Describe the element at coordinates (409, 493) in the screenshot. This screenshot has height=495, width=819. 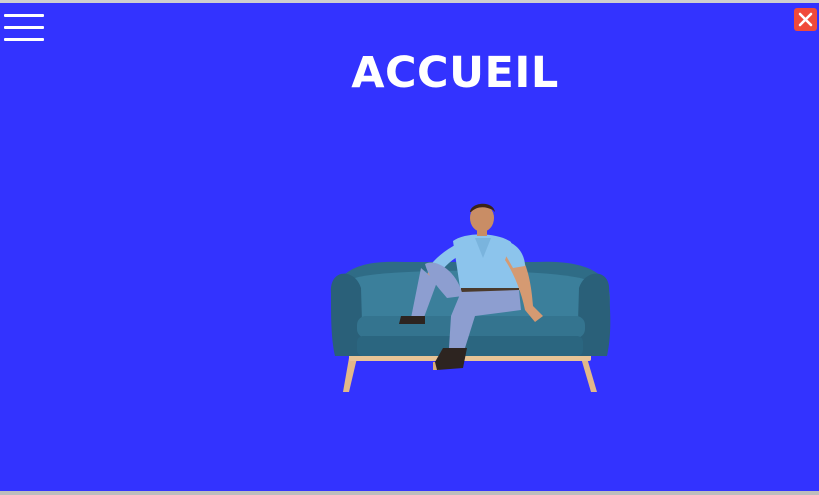
I see `window-bottom-edge` at that location.